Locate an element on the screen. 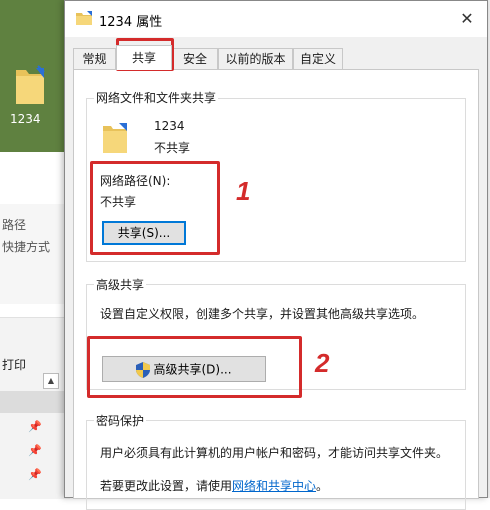 The height and width of the screenshot is (510, 490). password-change-prefix: 若要更改此设置，请使用 is located at coordinates (166, 486).